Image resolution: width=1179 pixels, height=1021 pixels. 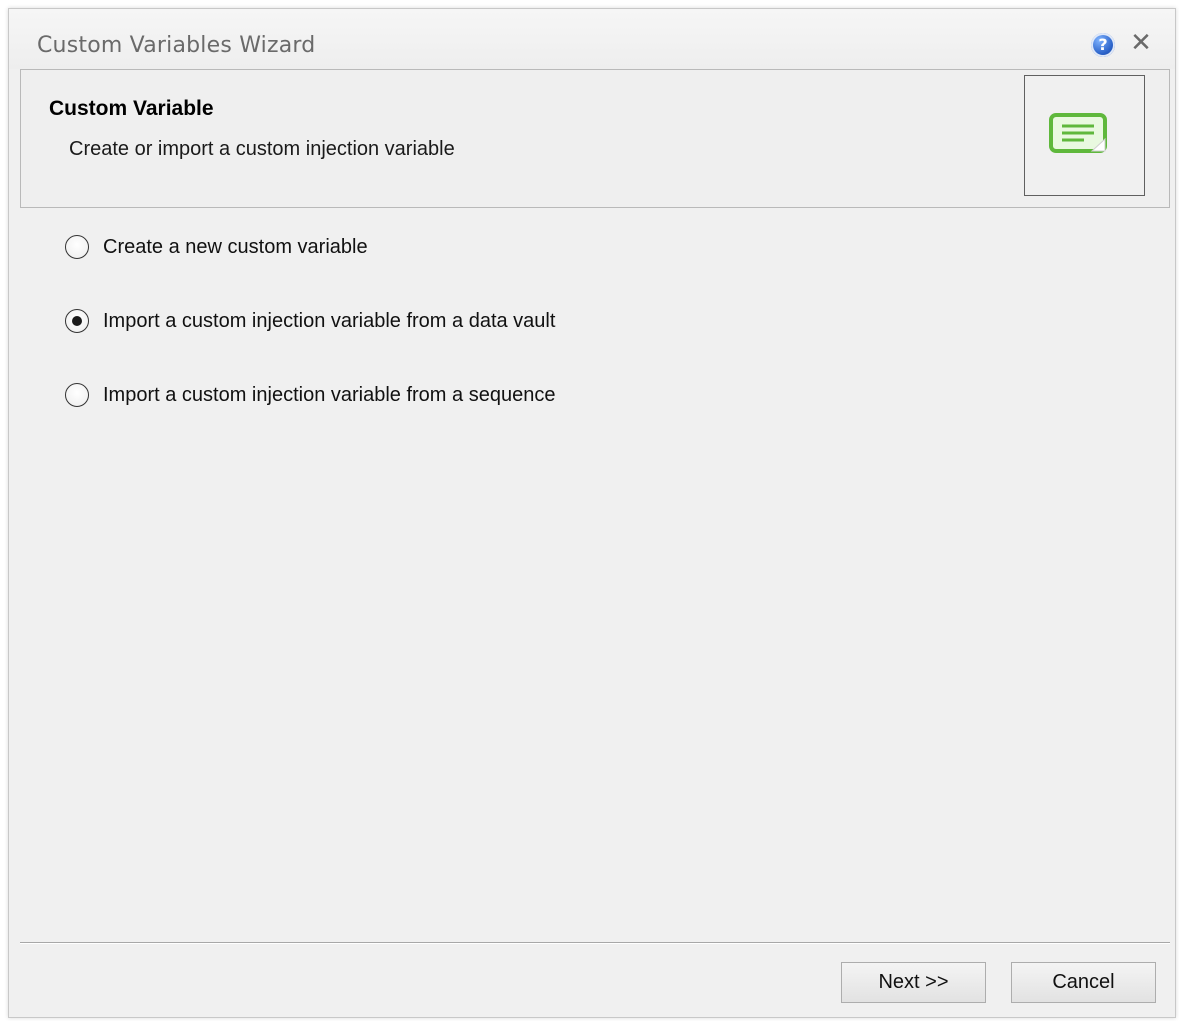 I want to click on title-bar: Custom Variables Wizard ? ✕, so click(x=592, y=39).